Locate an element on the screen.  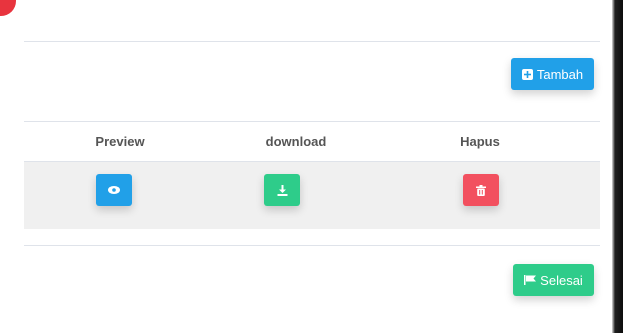
download-icon is located at coordinates (282, 190).